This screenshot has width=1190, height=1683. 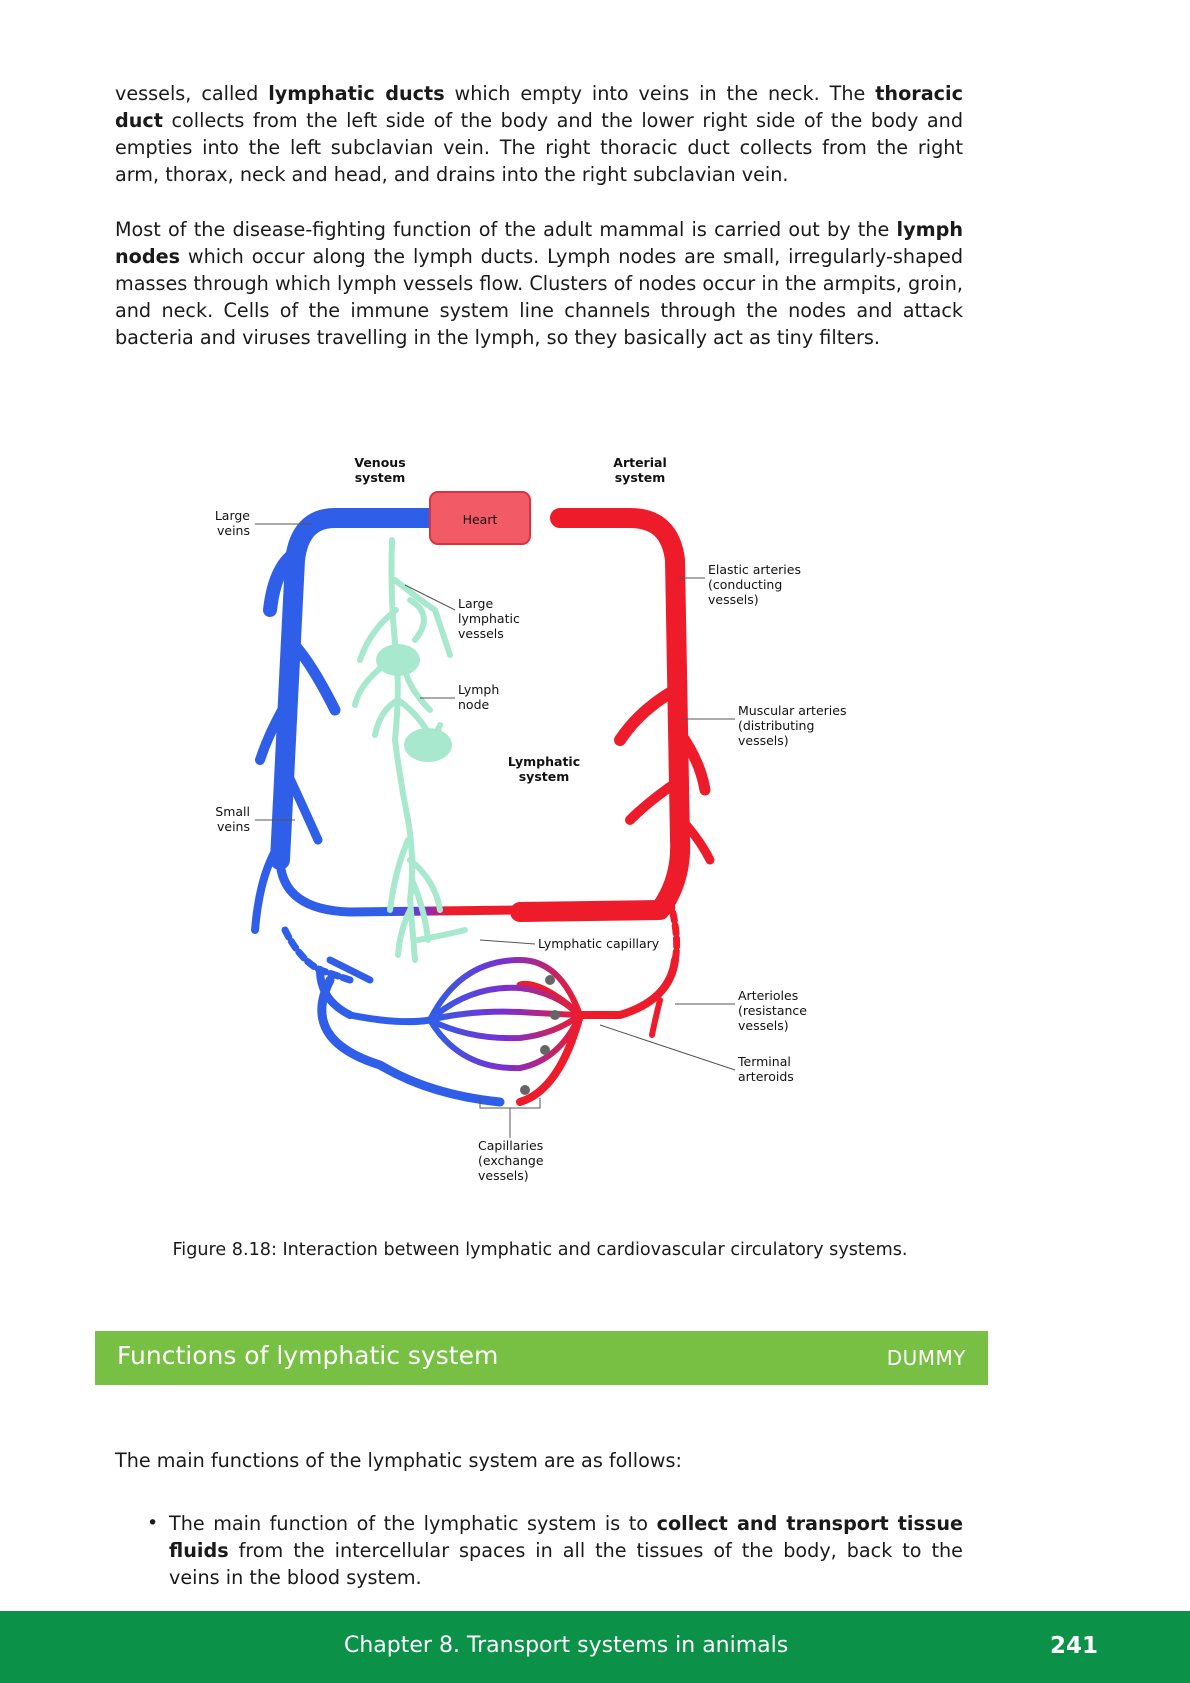 I want to click on term-lymphatic-ducts: lymphatic ducts, so click(x=356, y=93).